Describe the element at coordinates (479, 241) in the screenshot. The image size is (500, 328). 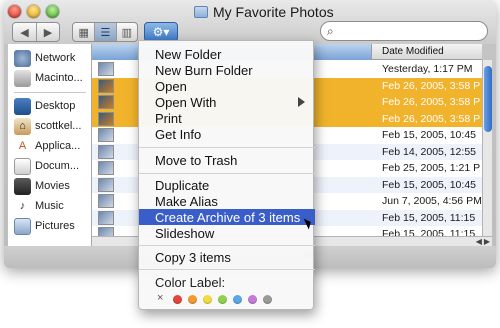
I see `scroll-left-icon: ◀` at that location.